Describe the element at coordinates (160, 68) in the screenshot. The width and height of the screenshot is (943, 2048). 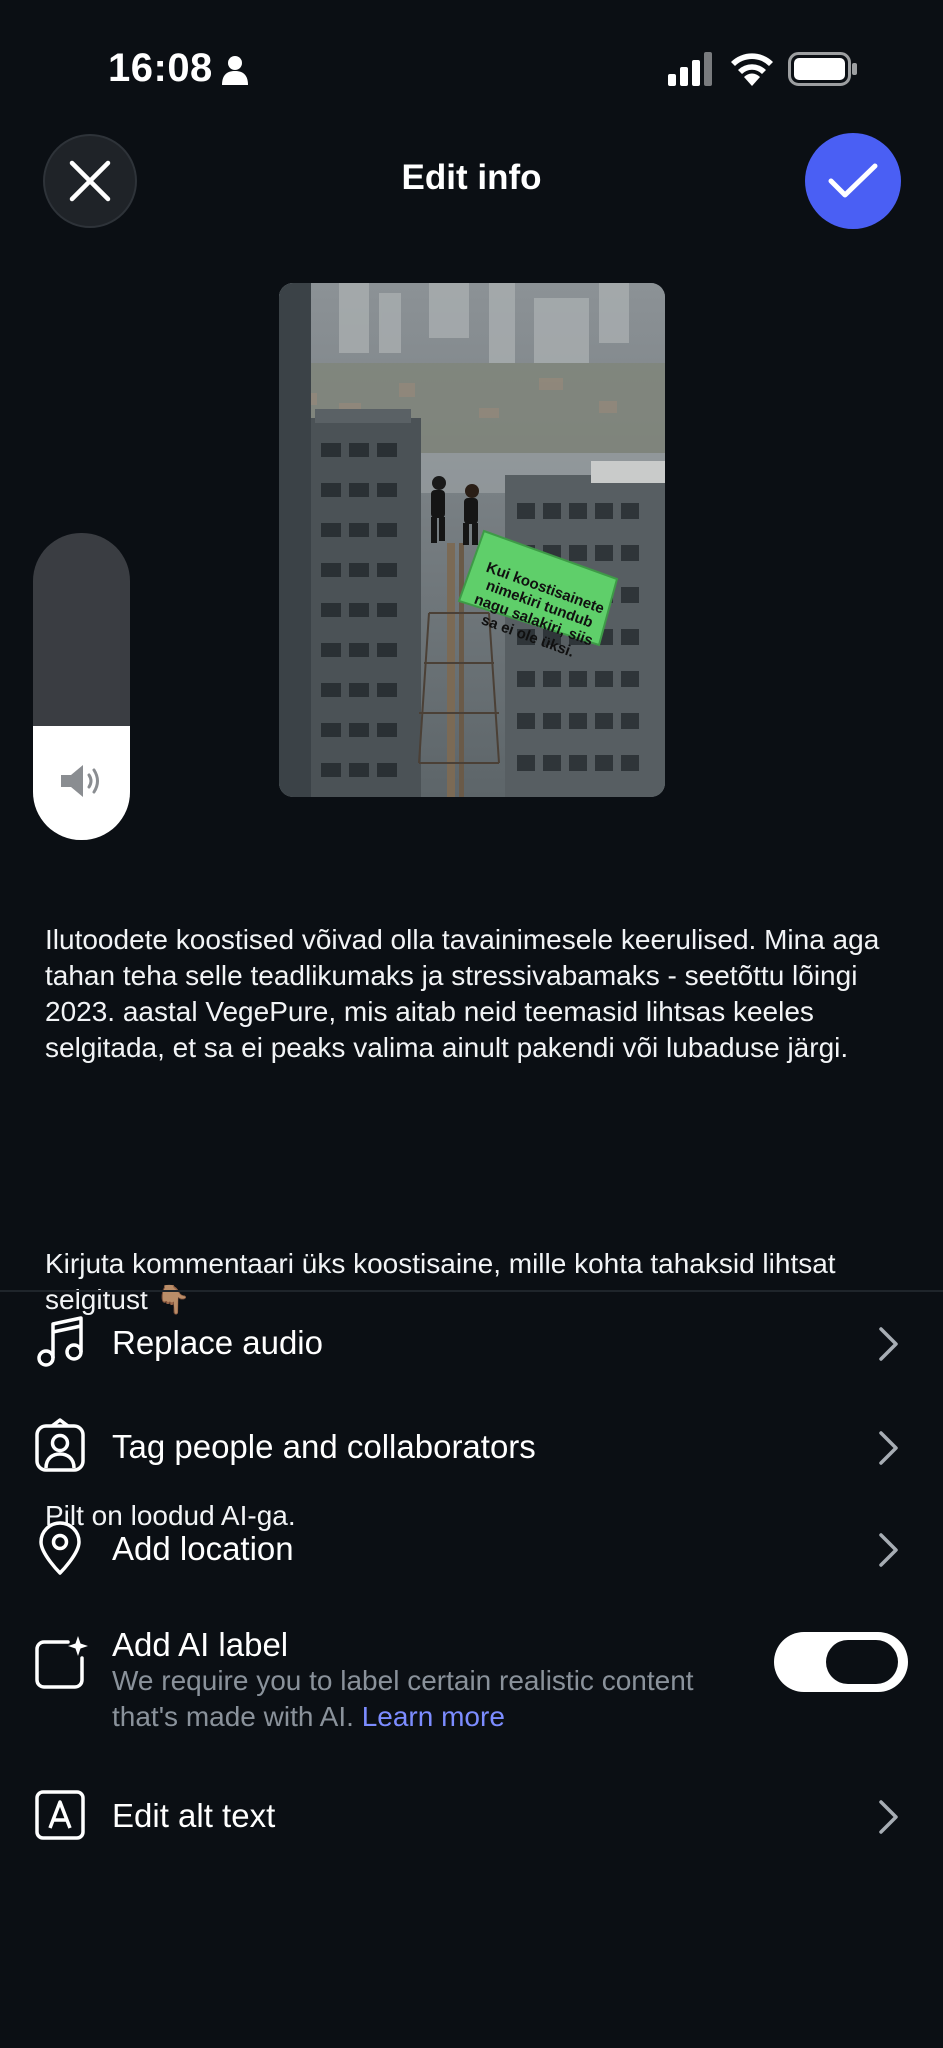
I see `status-time: 16:08` at that location.